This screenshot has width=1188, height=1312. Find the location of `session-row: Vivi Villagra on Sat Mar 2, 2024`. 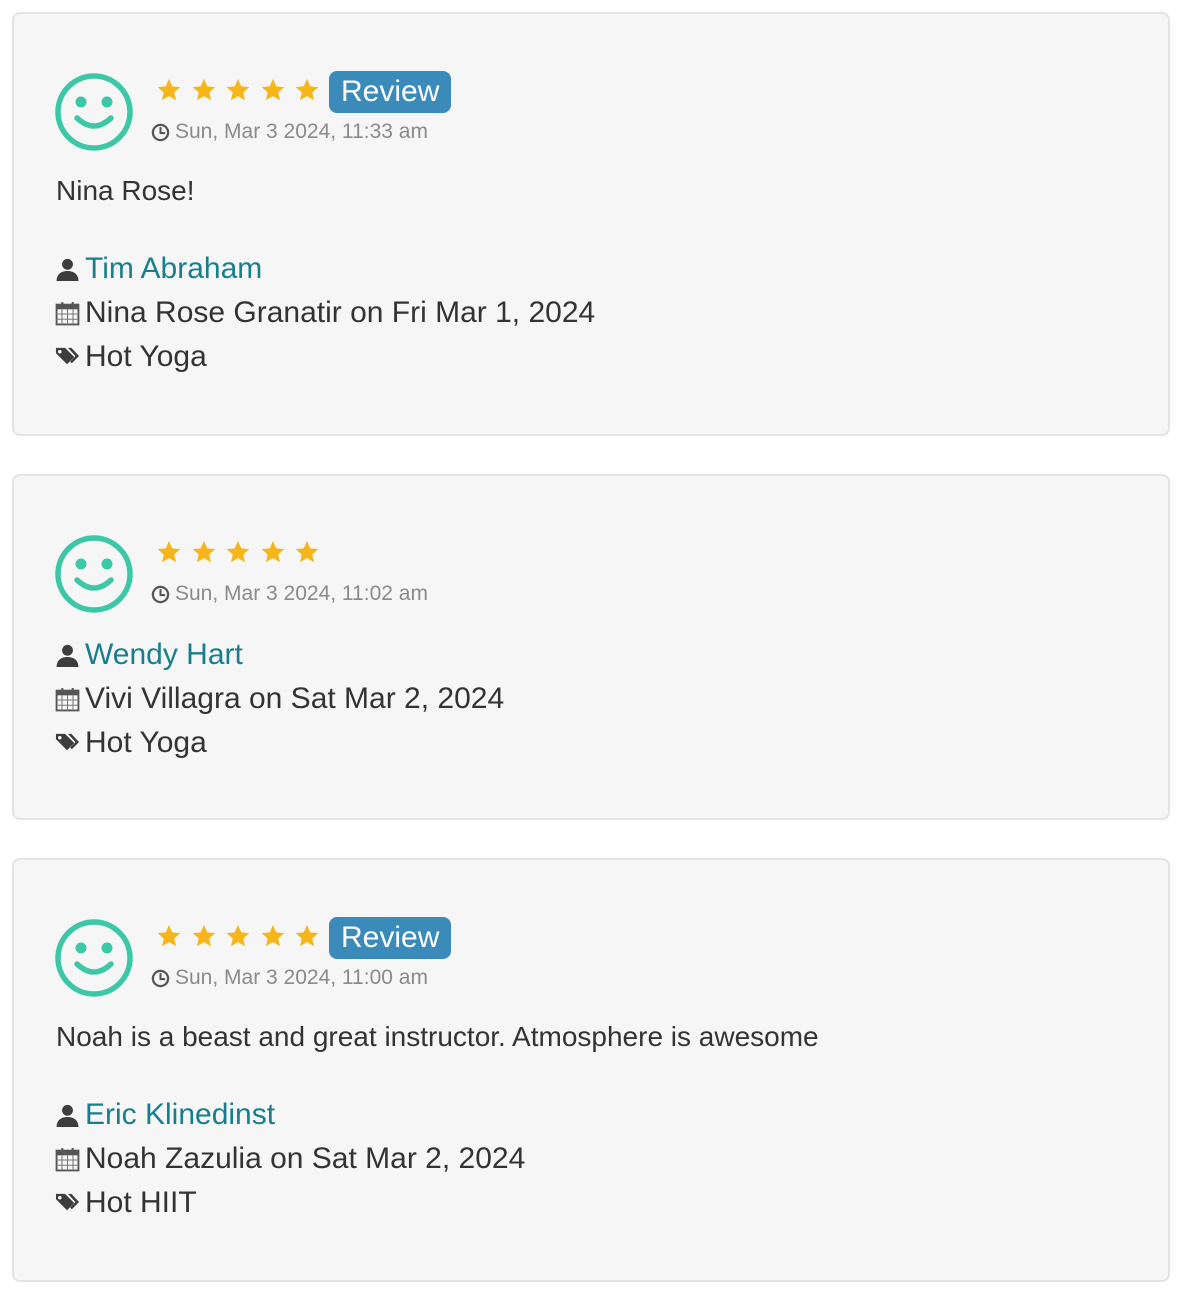

session-row: Vivi Villagra on Sat Mar 2, 2024 is located at coordinates (279, 699).